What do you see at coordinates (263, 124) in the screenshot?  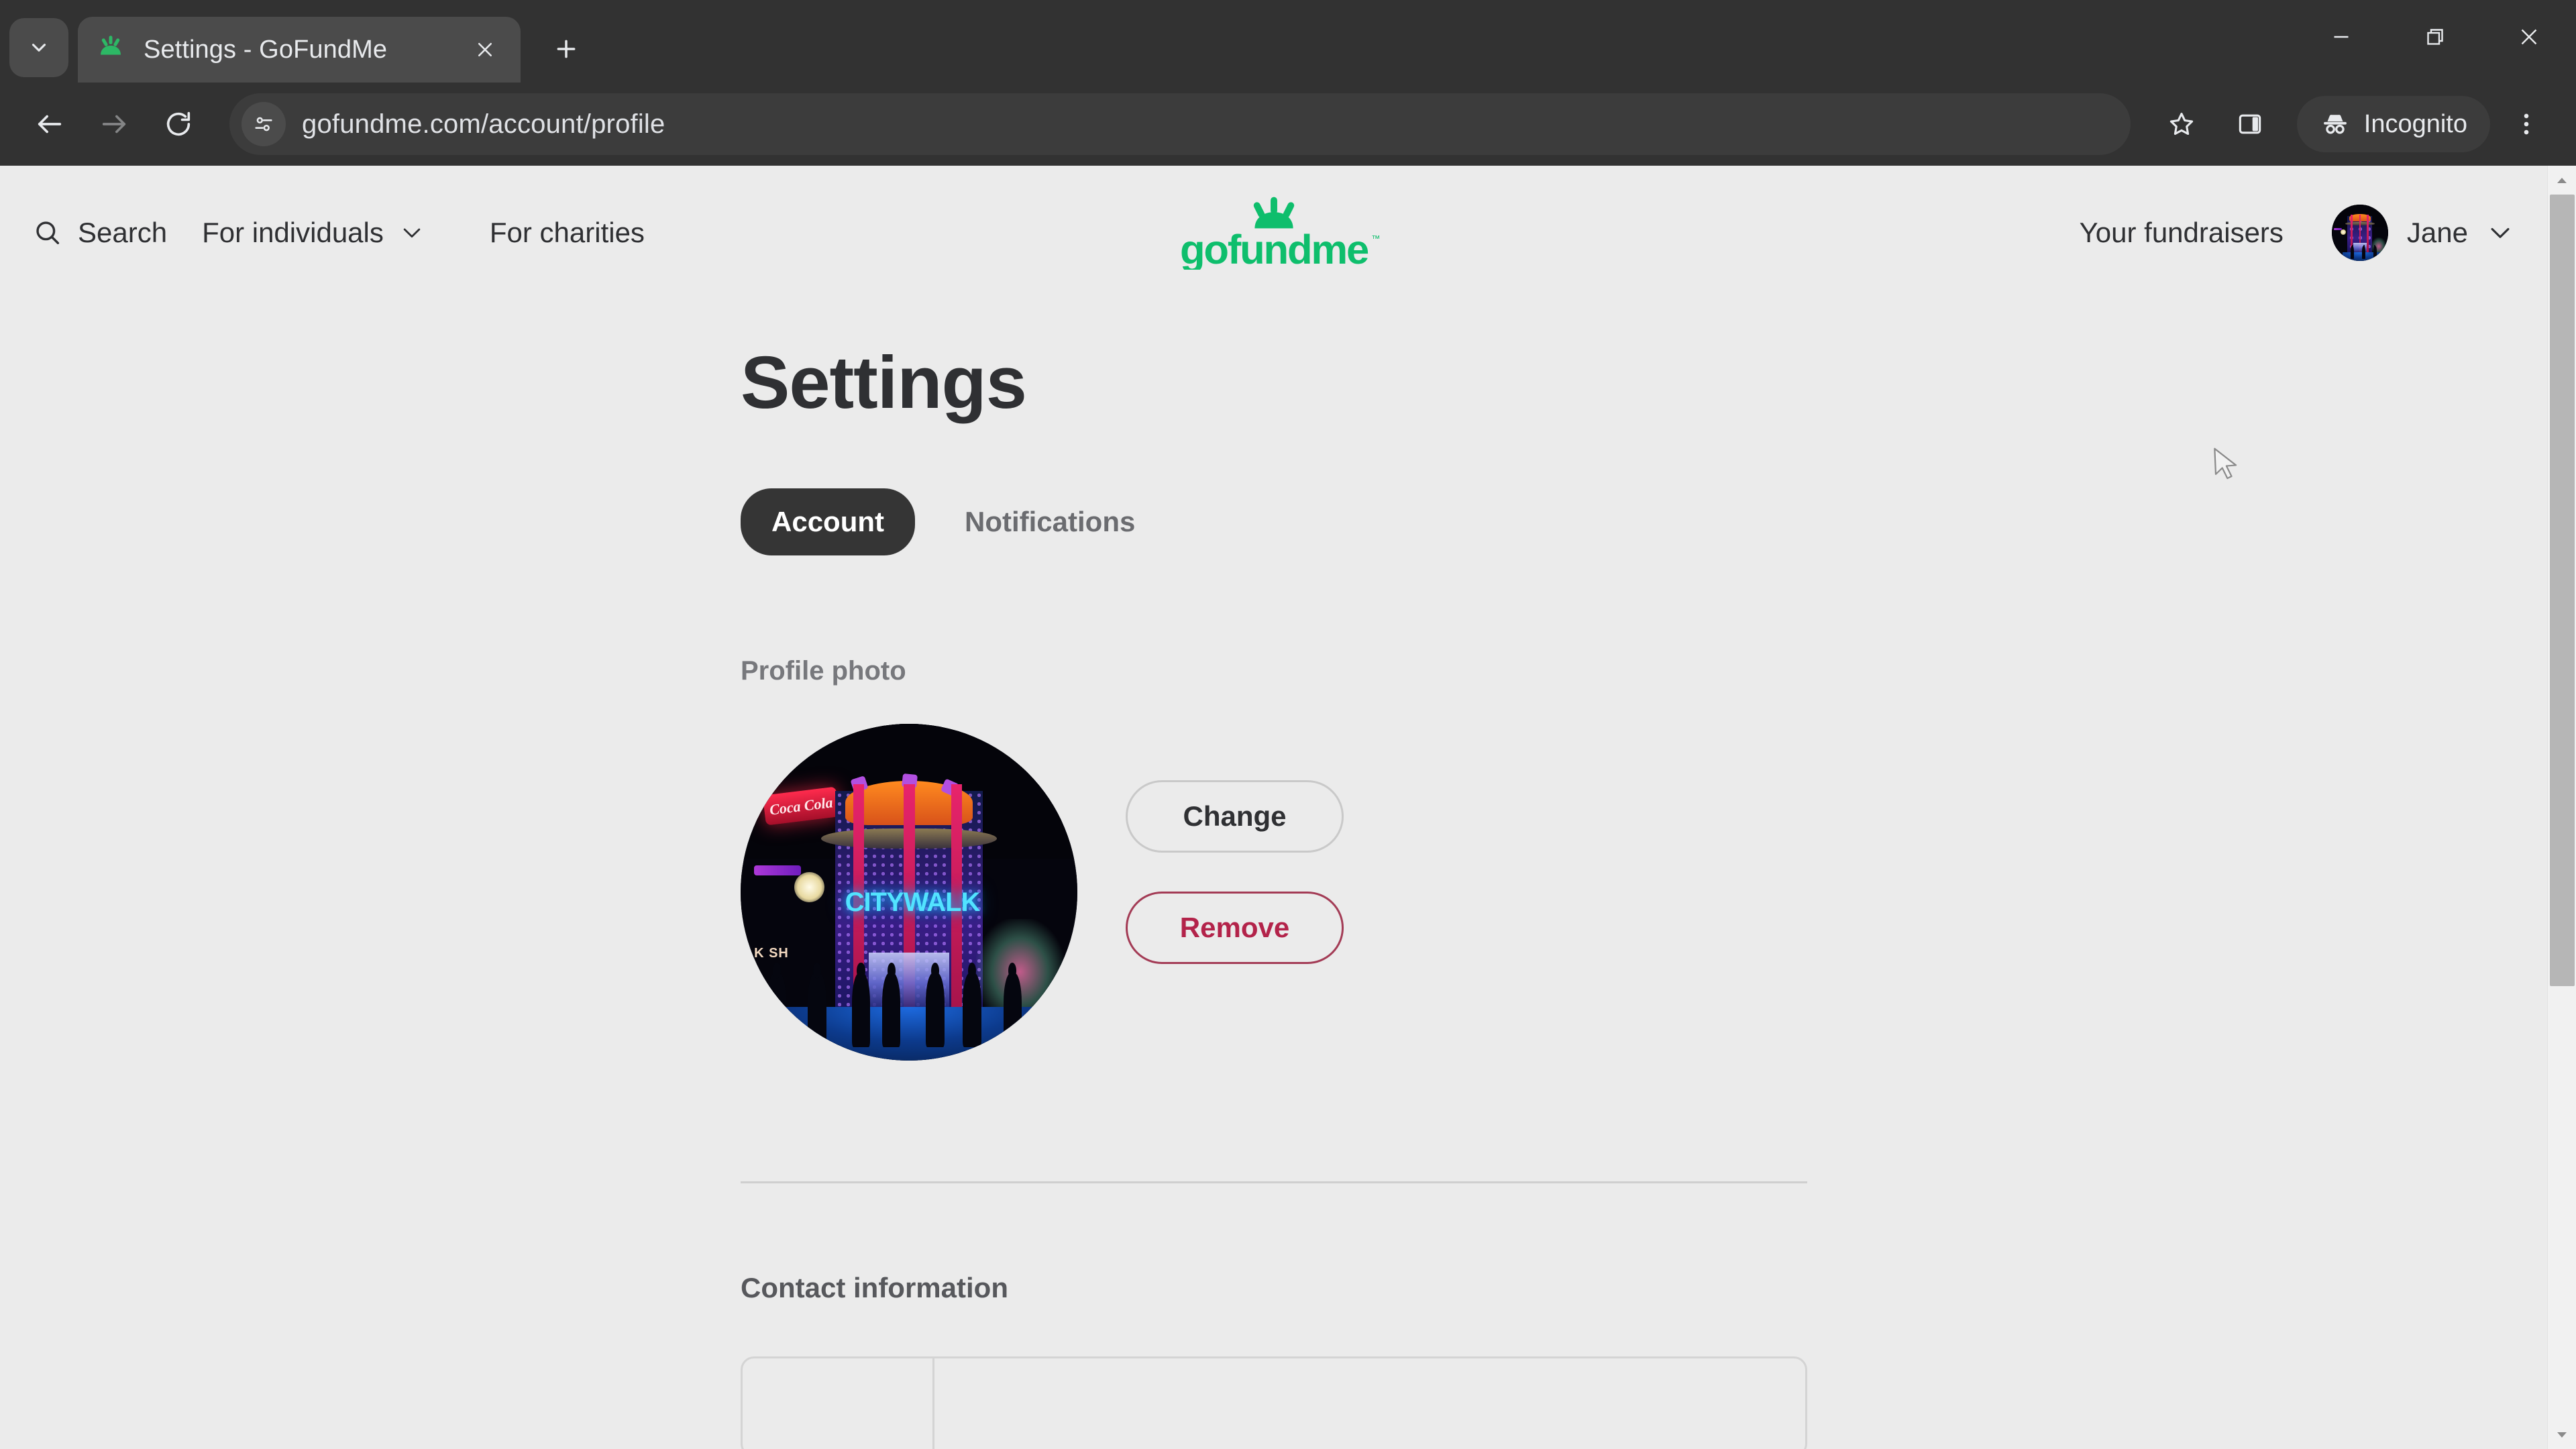 I see `site-settings-icon` at bounding box center [263, 124].